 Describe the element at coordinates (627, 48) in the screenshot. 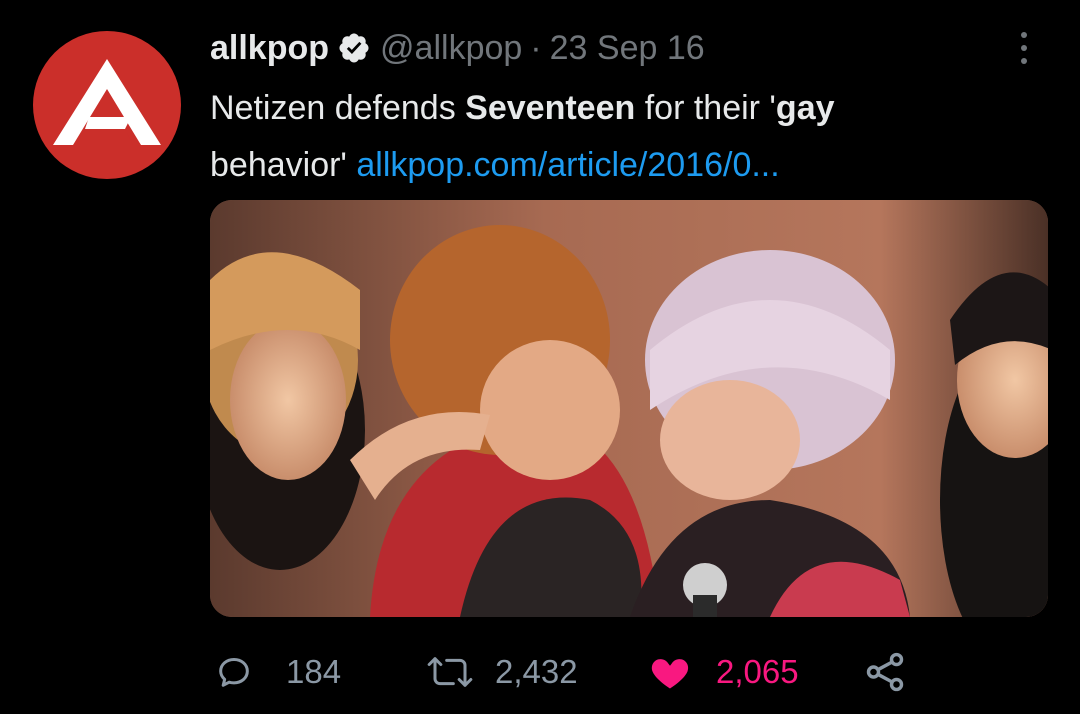

I see `tweet-date: 23 Sep 16` at that location.